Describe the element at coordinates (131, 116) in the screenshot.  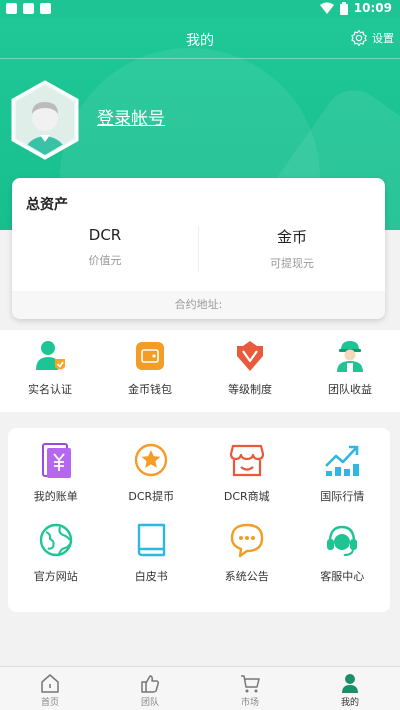
I see `login-link: 登录帐号` at that location.